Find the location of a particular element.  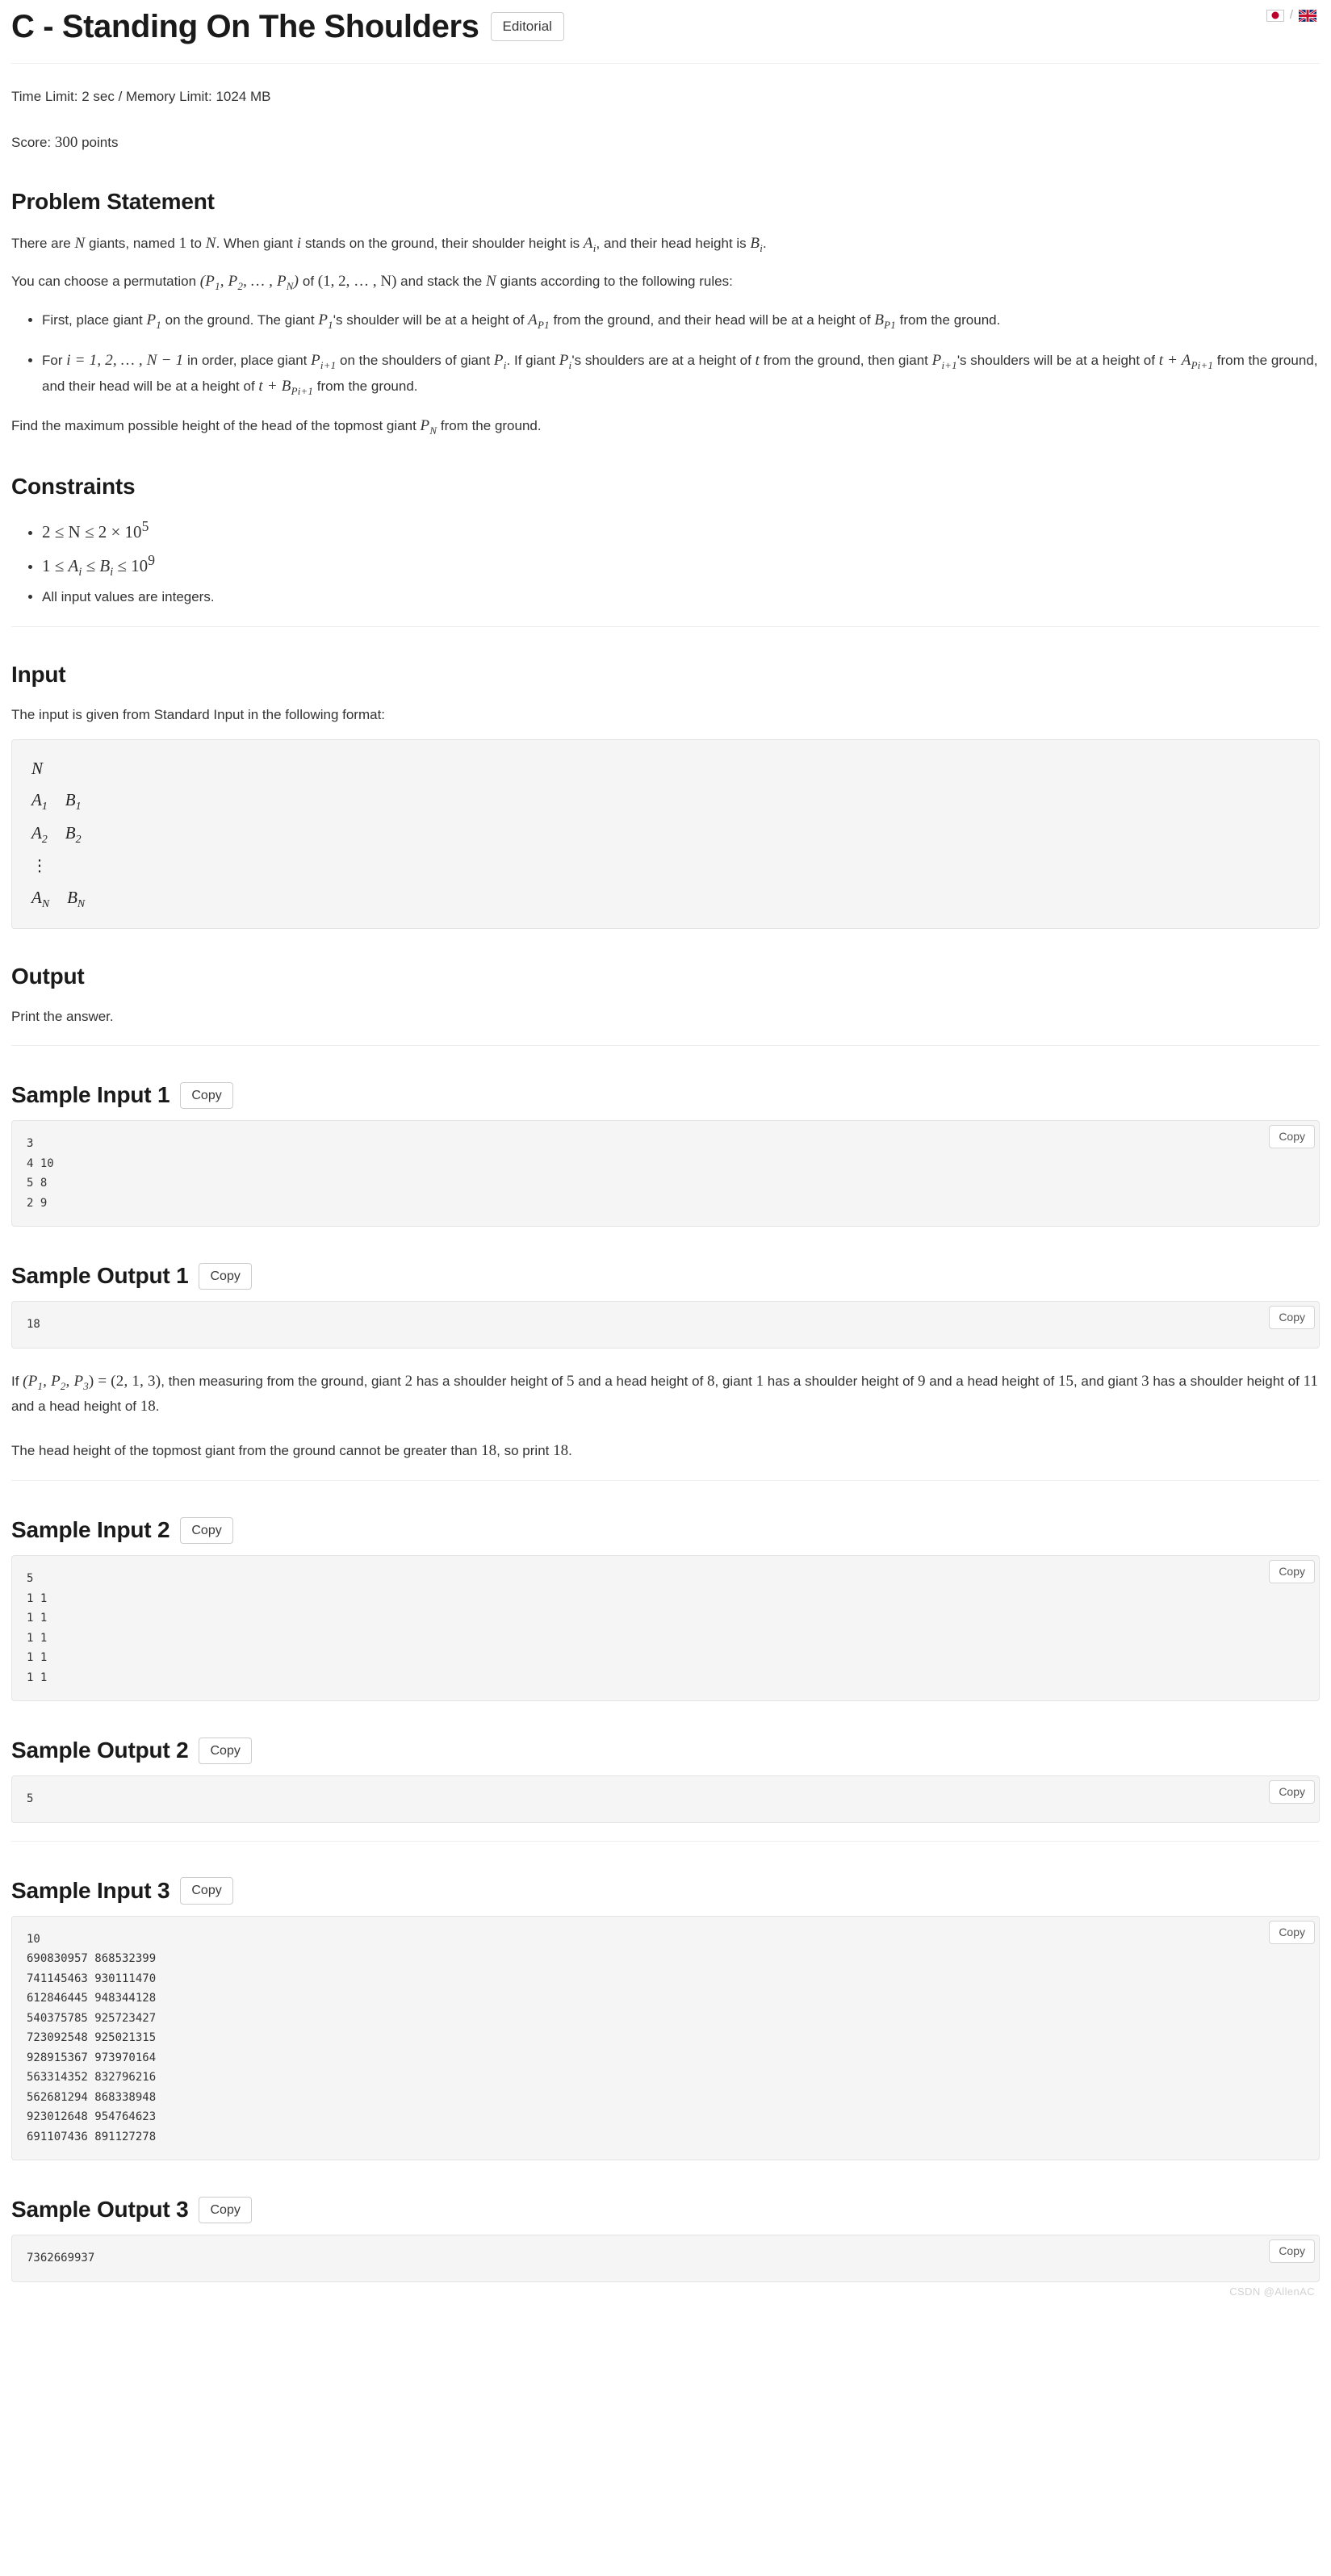

math-P1: P1 is located at coordinates (325, 321).